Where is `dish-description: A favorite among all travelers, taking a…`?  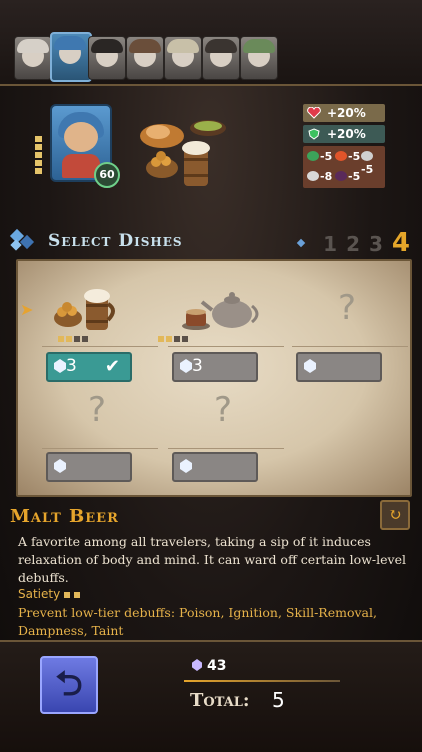
dish-description: A favorite among all travelers, taking a… is located at coordinates (212, 559).